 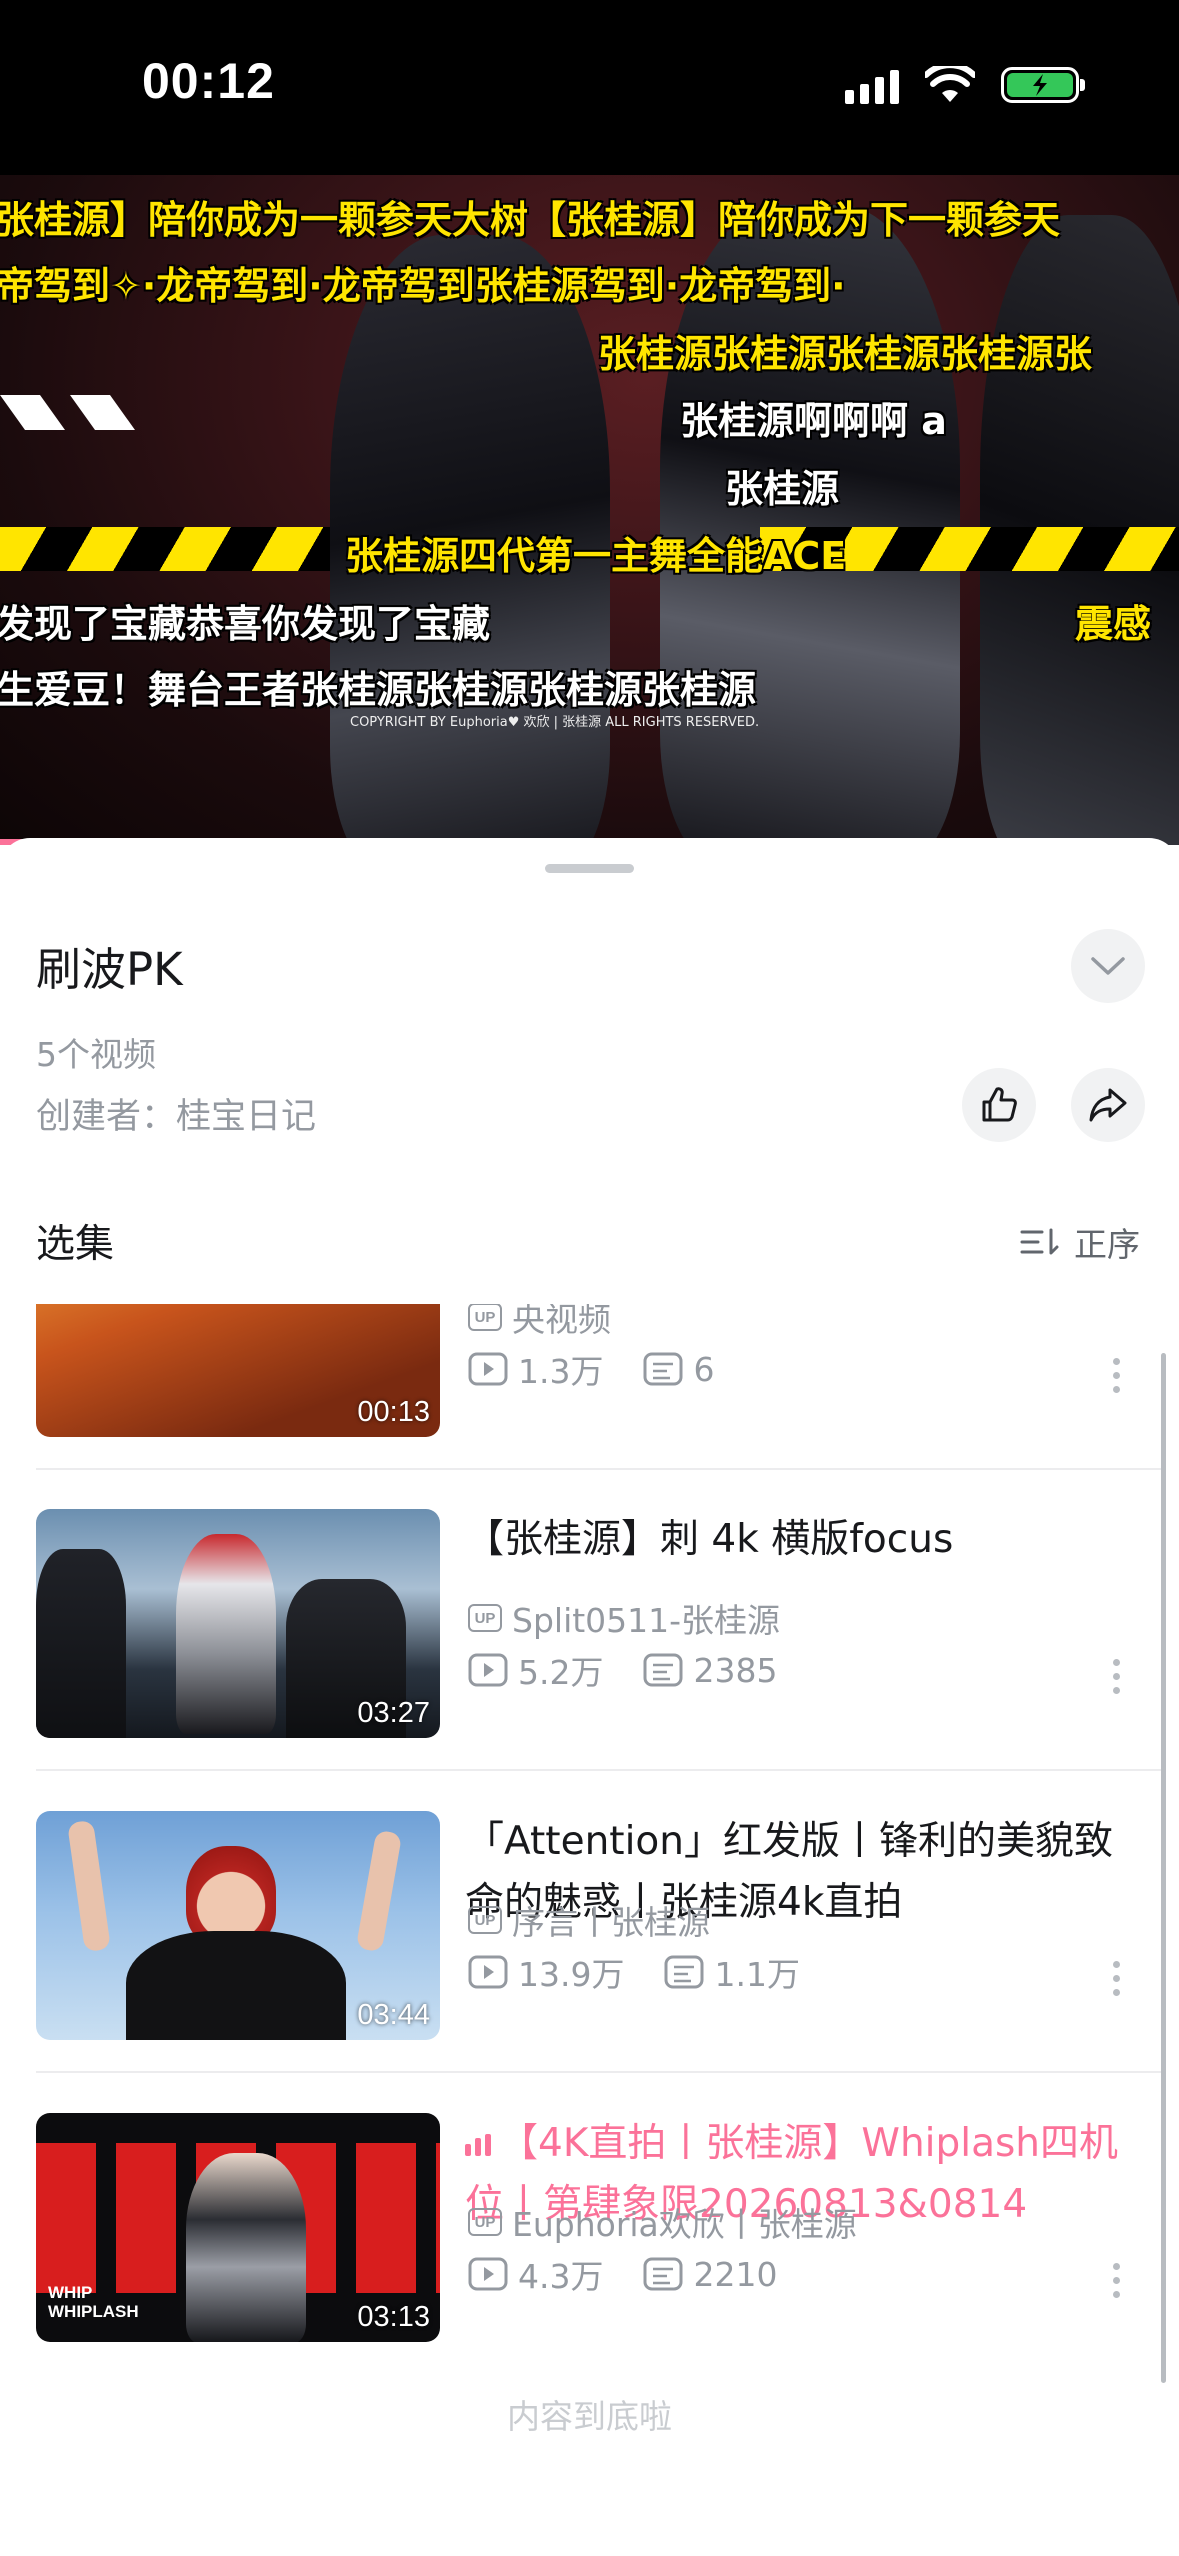 What do you see at coordinates (571, 1974) in the screenshot?
I see `view-count: 13.9万` at bounding box center [571, 1974].